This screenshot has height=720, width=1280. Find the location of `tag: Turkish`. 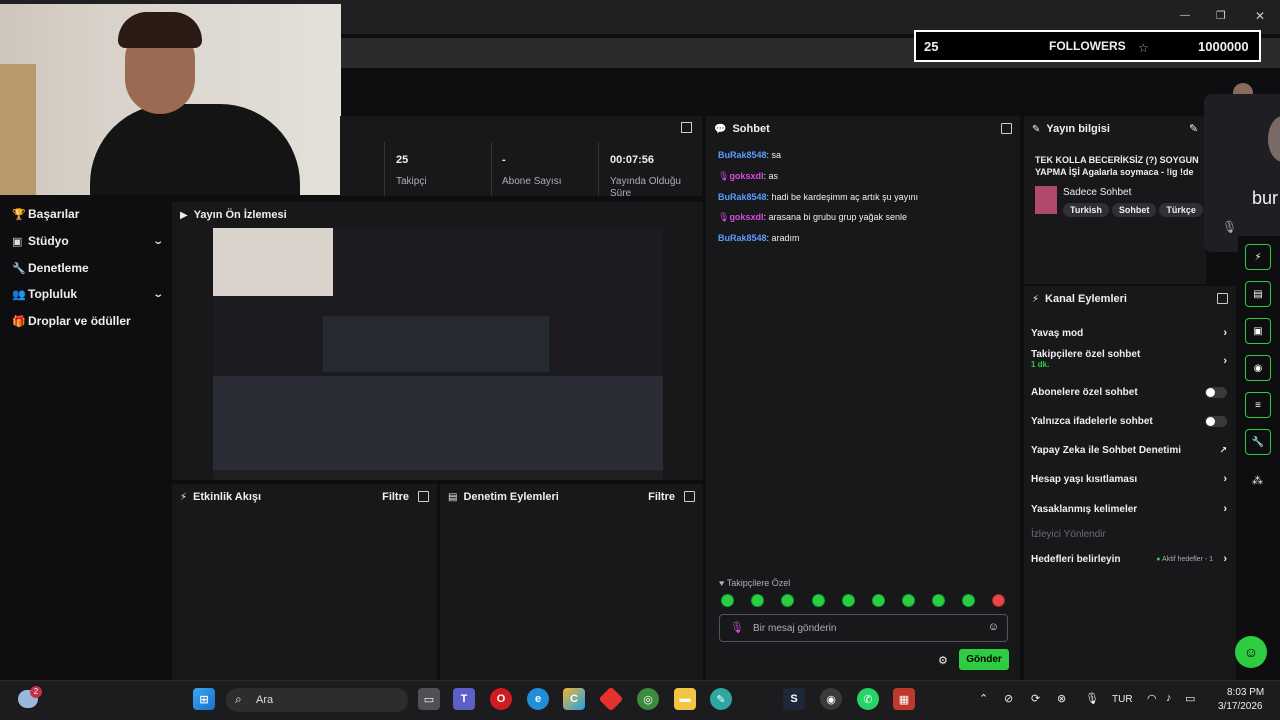

tag: Turkish is located at coordinates (1086, 210).